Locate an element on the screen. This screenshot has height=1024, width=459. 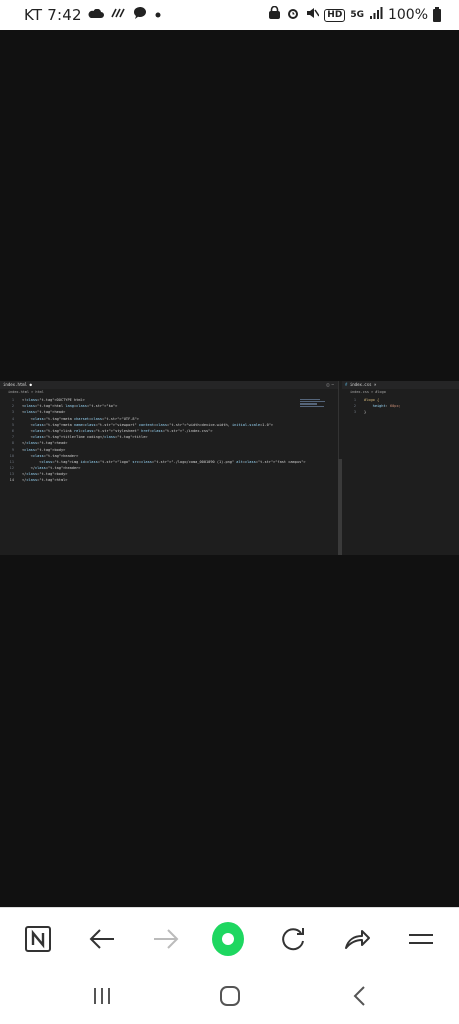
recent-apps-icon is located at coordinates (102, 996).